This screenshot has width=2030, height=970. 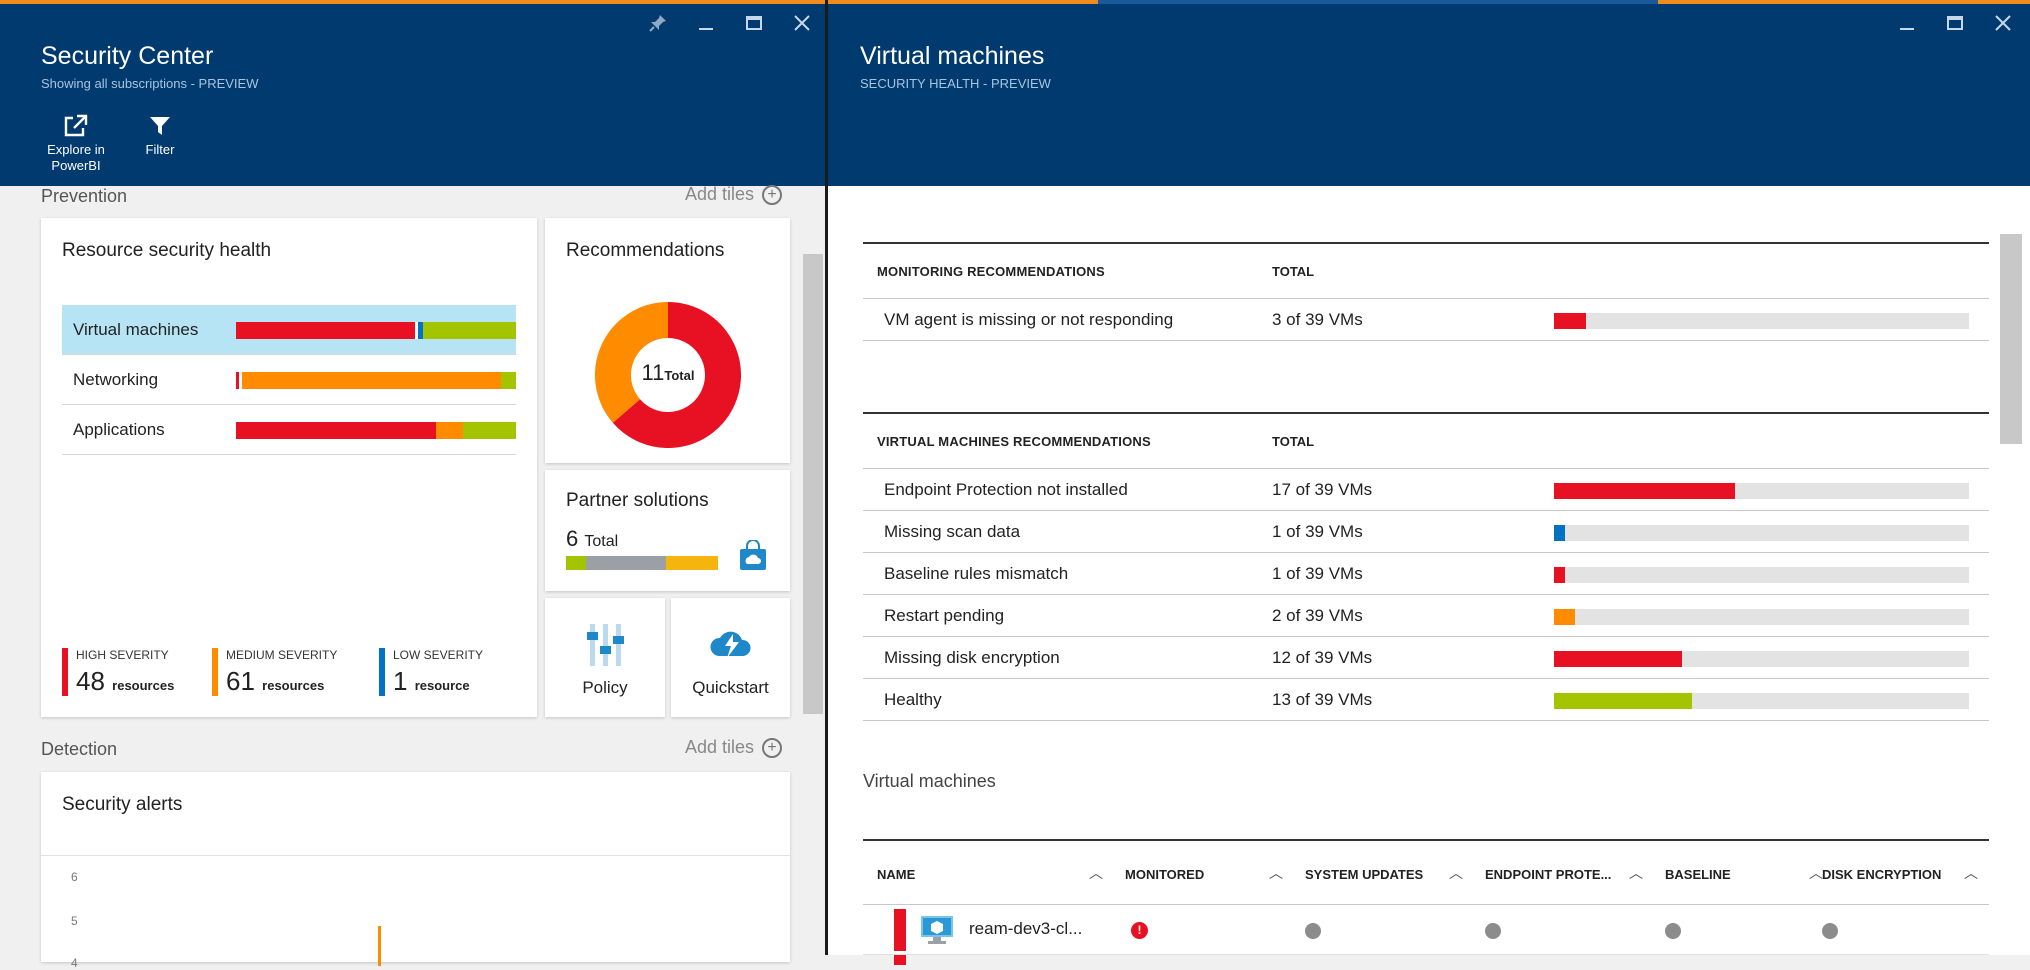 What do you see at coordinates (667, 530) in the screenshot?
I see `partner-solutions-tile: Partner solutions 6 Total` at bounding box center [667, 530].